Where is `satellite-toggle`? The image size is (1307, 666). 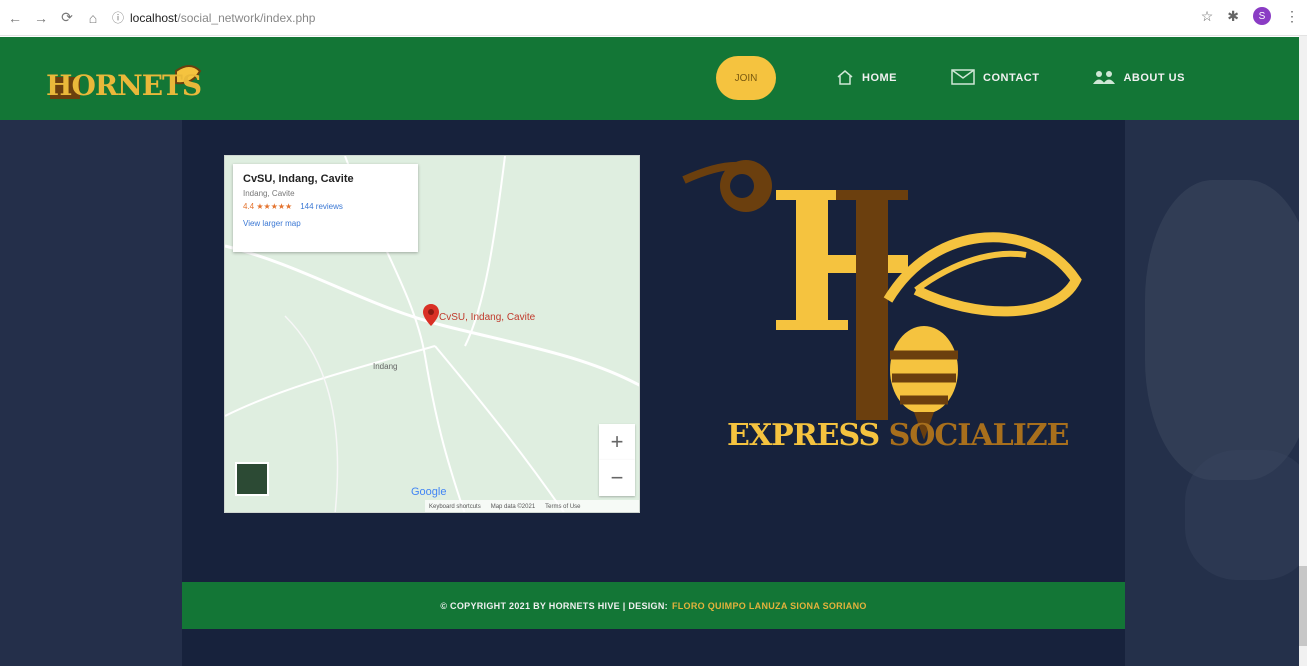 satellite-toggle is located at coordinates (252, 479).